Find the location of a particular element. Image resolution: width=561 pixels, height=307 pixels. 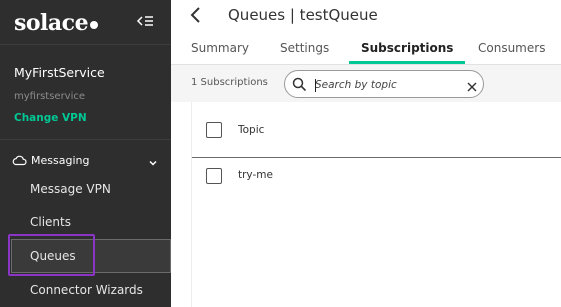

search-box is located at coordinates (384, 84).